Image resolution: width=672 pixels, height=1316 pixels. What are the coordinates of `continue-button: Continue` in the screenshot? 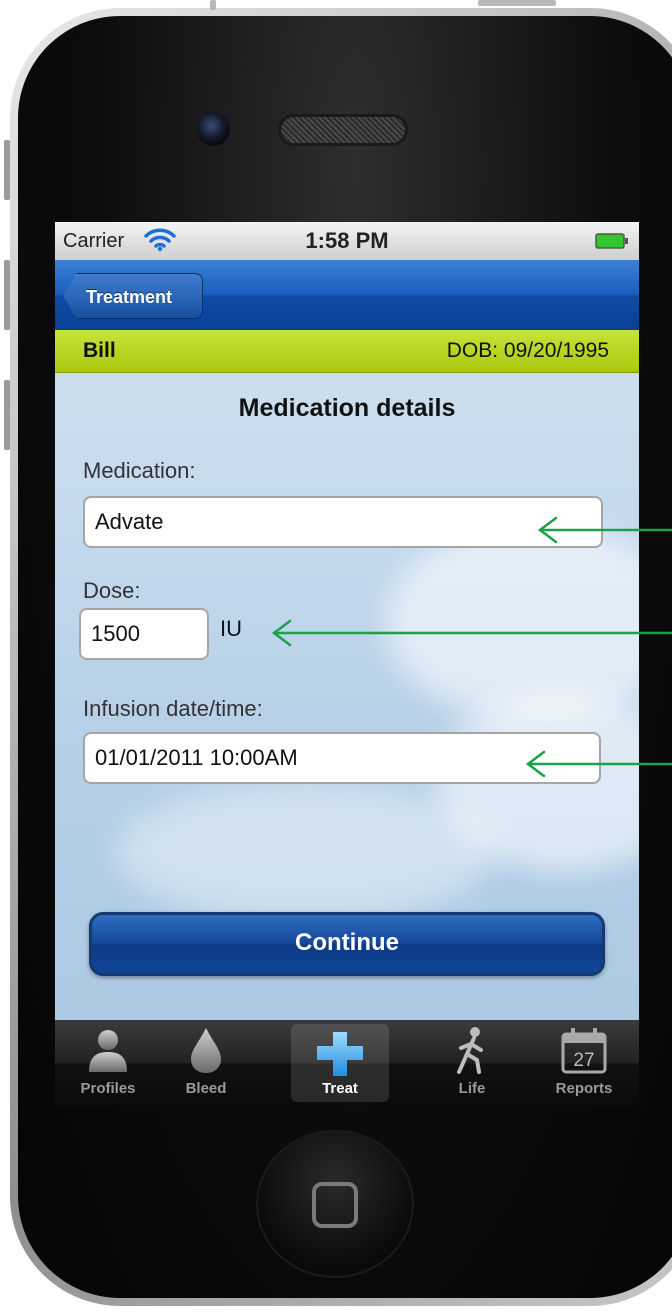 It's located at (347, 944).